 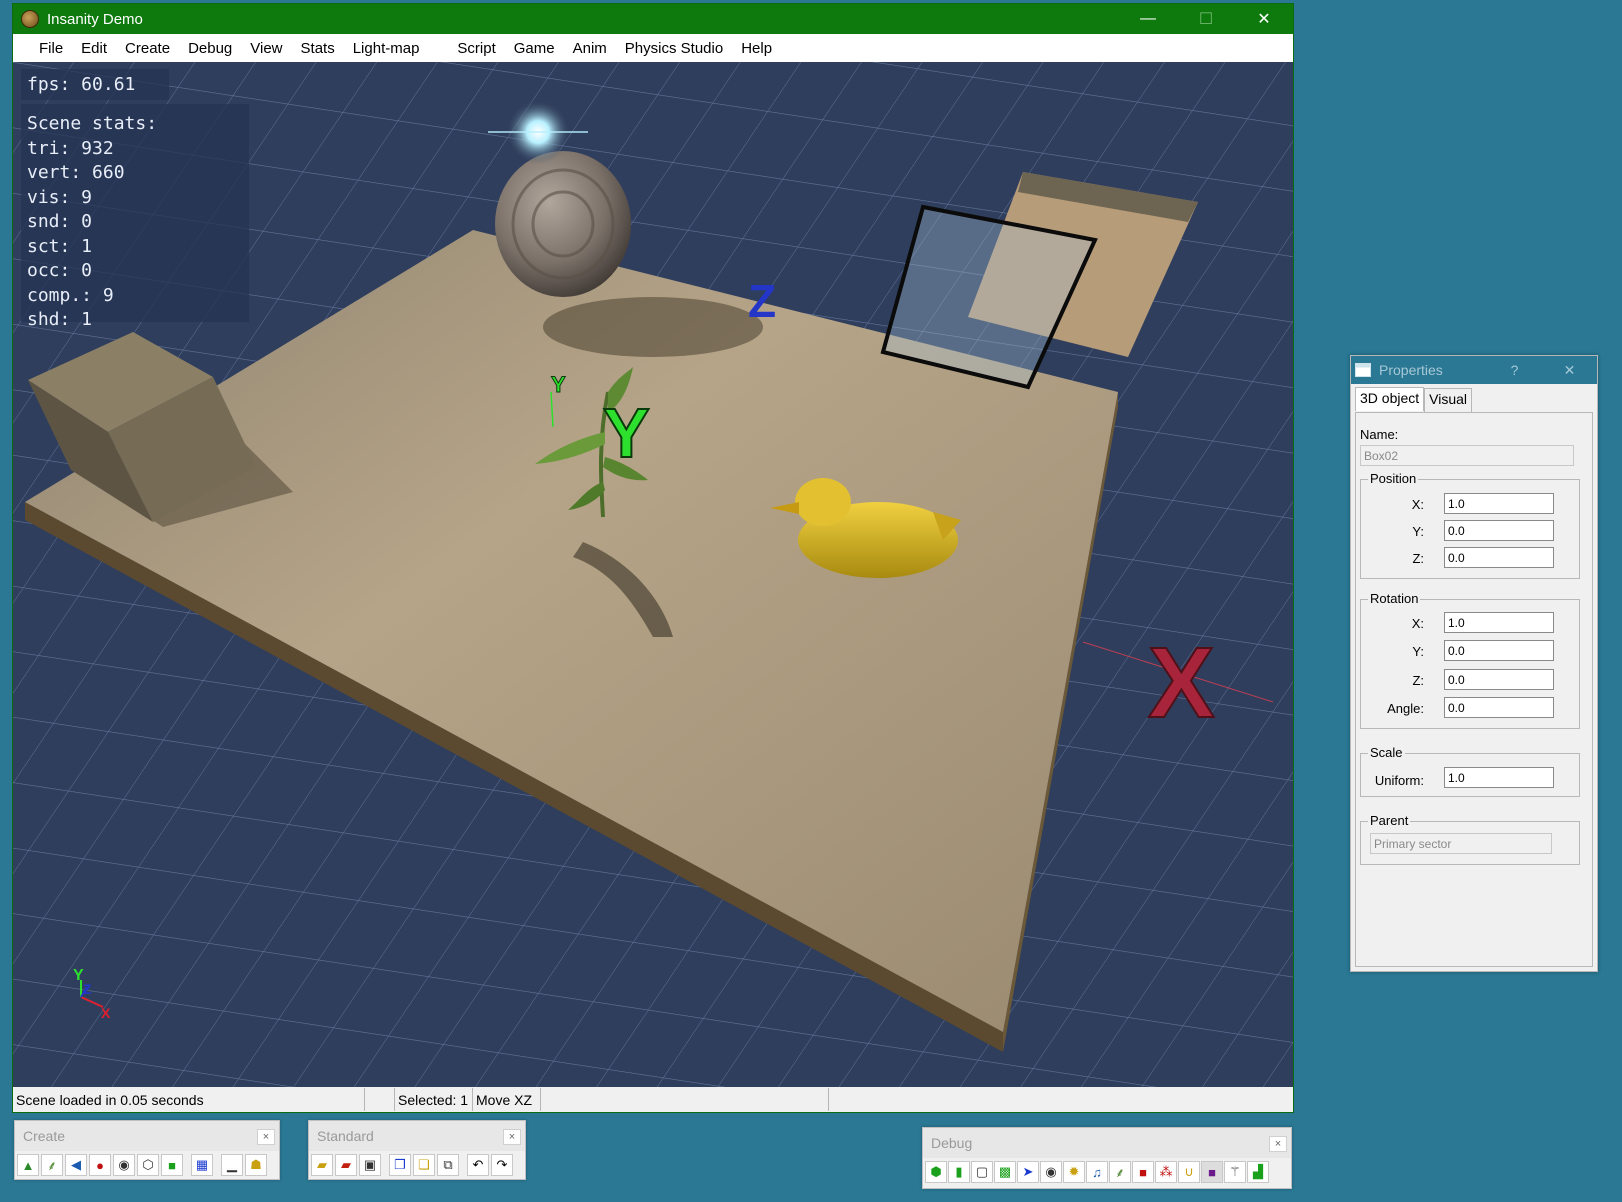 What do you see at coordinates (1107, 1158) in the screenshot?
I see `debug-toolbar: Debug × ⬢ ▮ ▢ ▩ ➤ ◉ ✹ ♫ ⸙ ■ ⁂ ∪ ■ ⚚ ▟` at bounding box center [1107, 1158].